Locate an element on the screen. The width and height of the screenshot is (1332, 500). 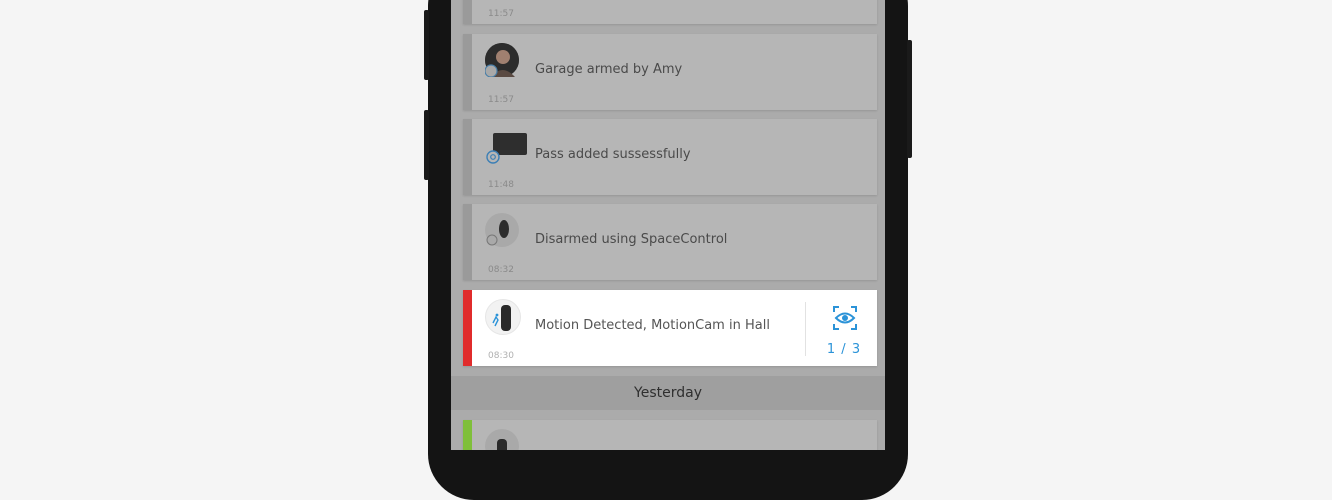
phone-side-button-right is located at coordinates (909, 99).